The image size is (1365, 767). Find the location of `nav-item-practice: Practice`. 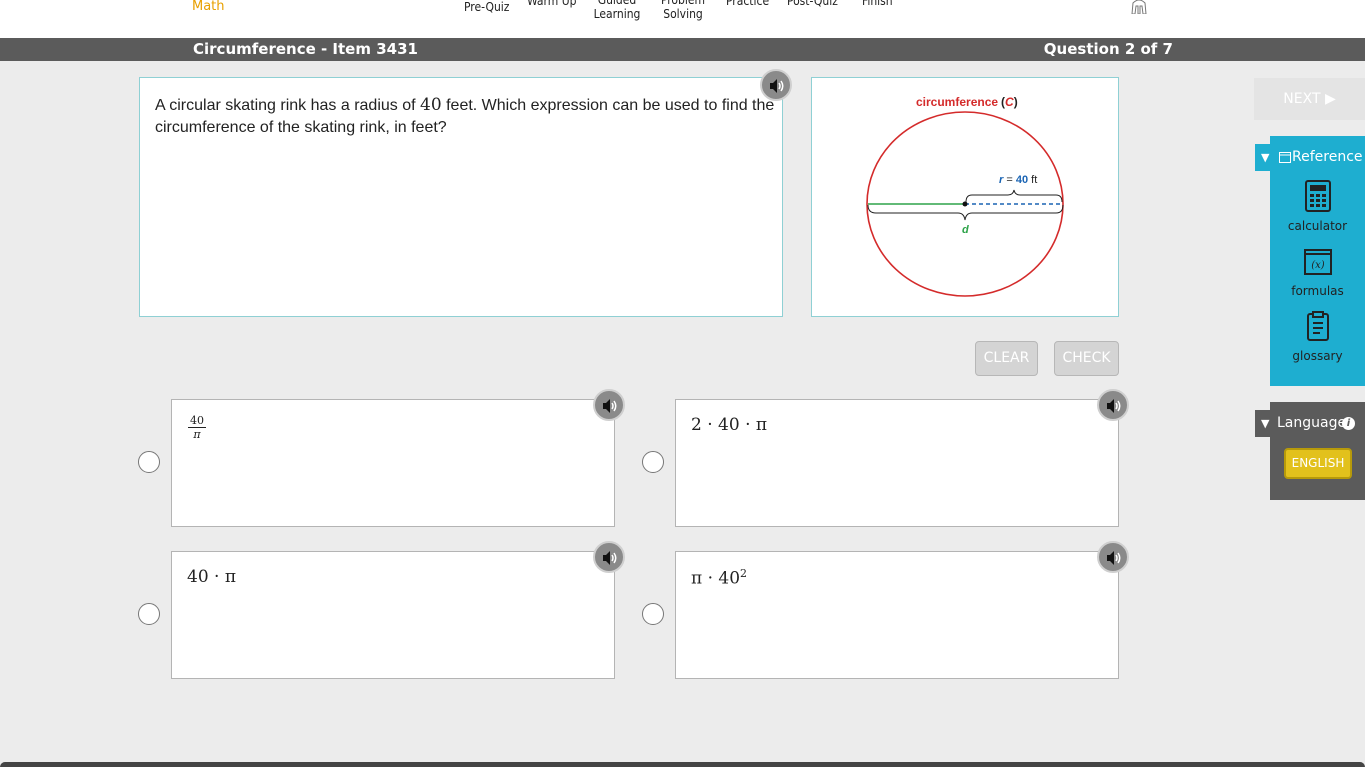

nav-item-practice: Practice is located at coordinates (747, 4).